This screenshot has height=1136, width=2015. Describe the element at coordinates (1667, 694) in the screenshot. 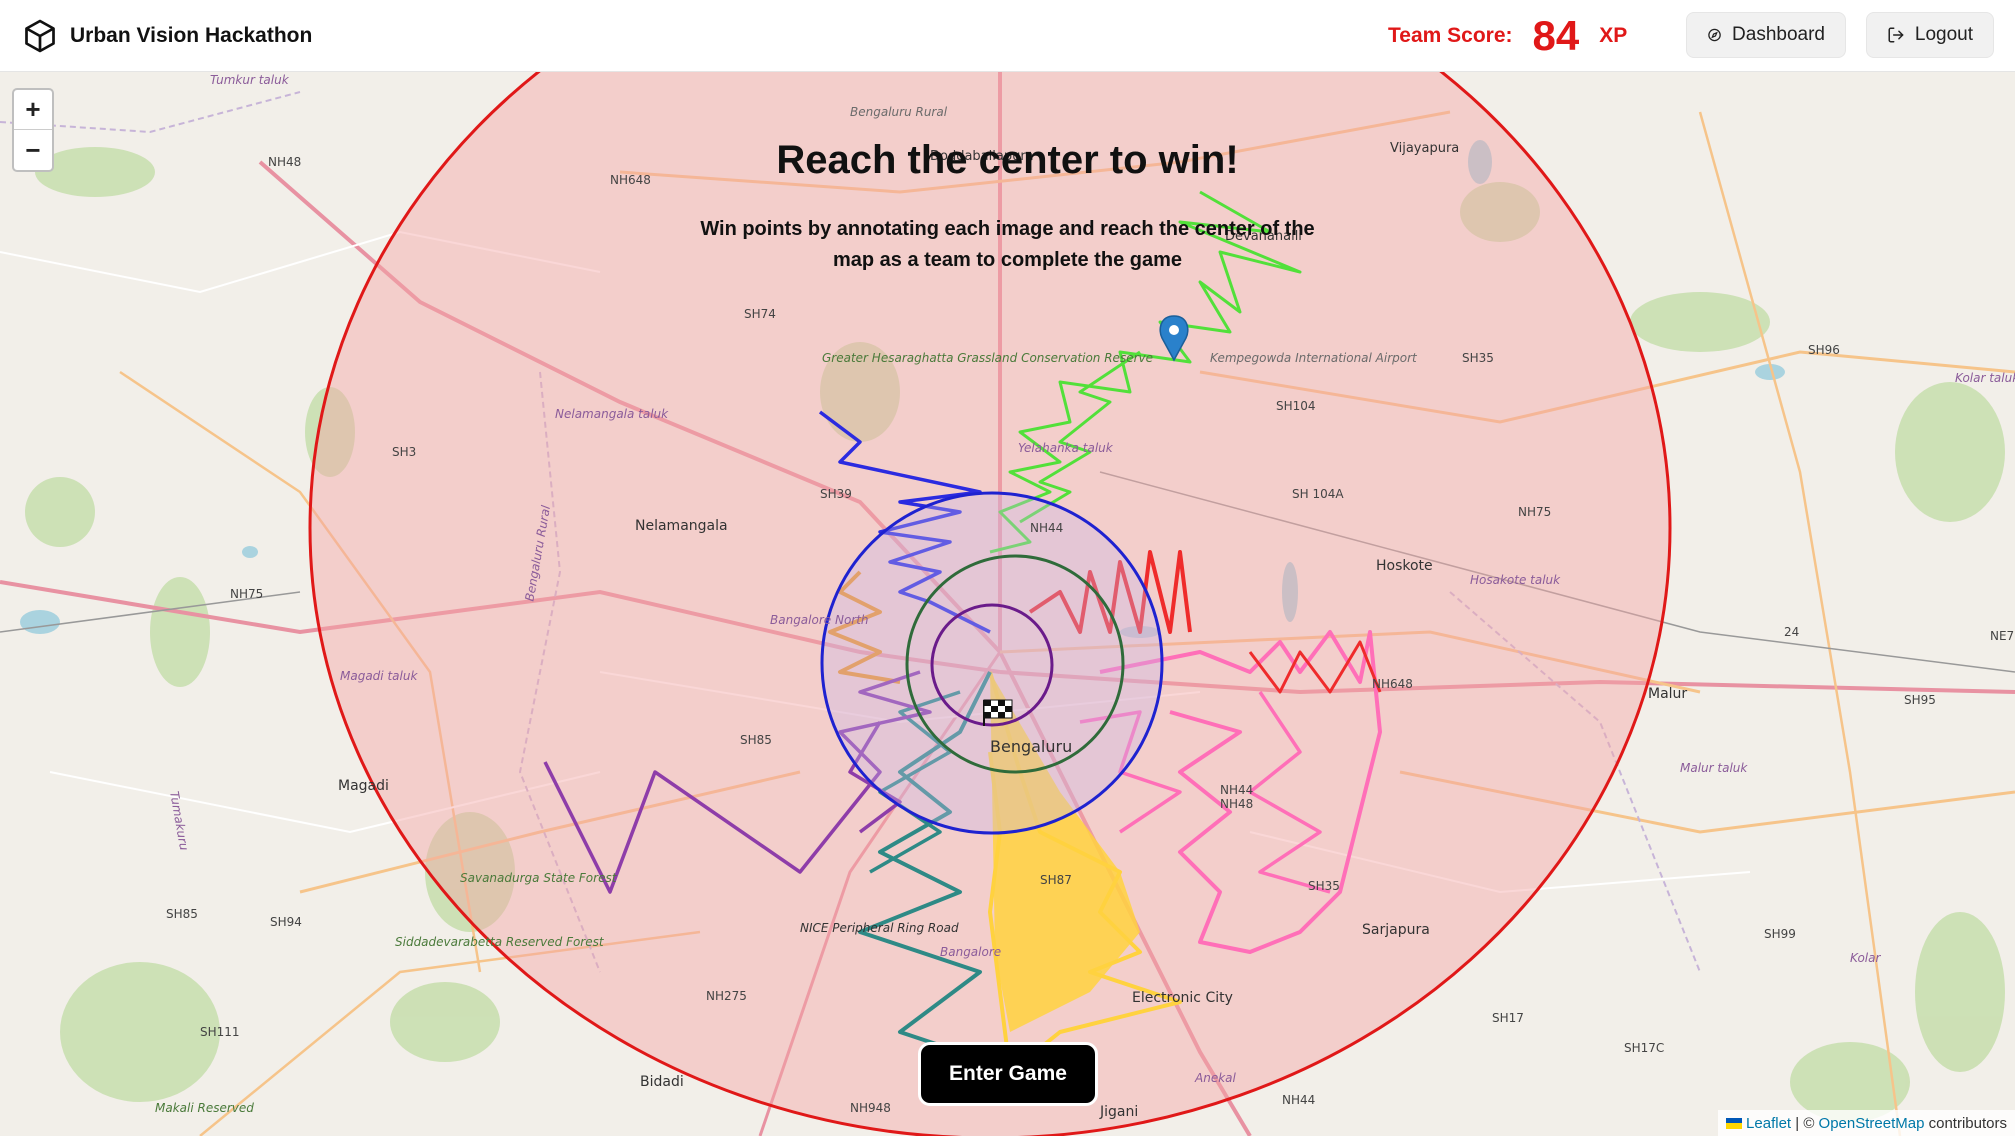

I see `map-label: Malur` at that location.